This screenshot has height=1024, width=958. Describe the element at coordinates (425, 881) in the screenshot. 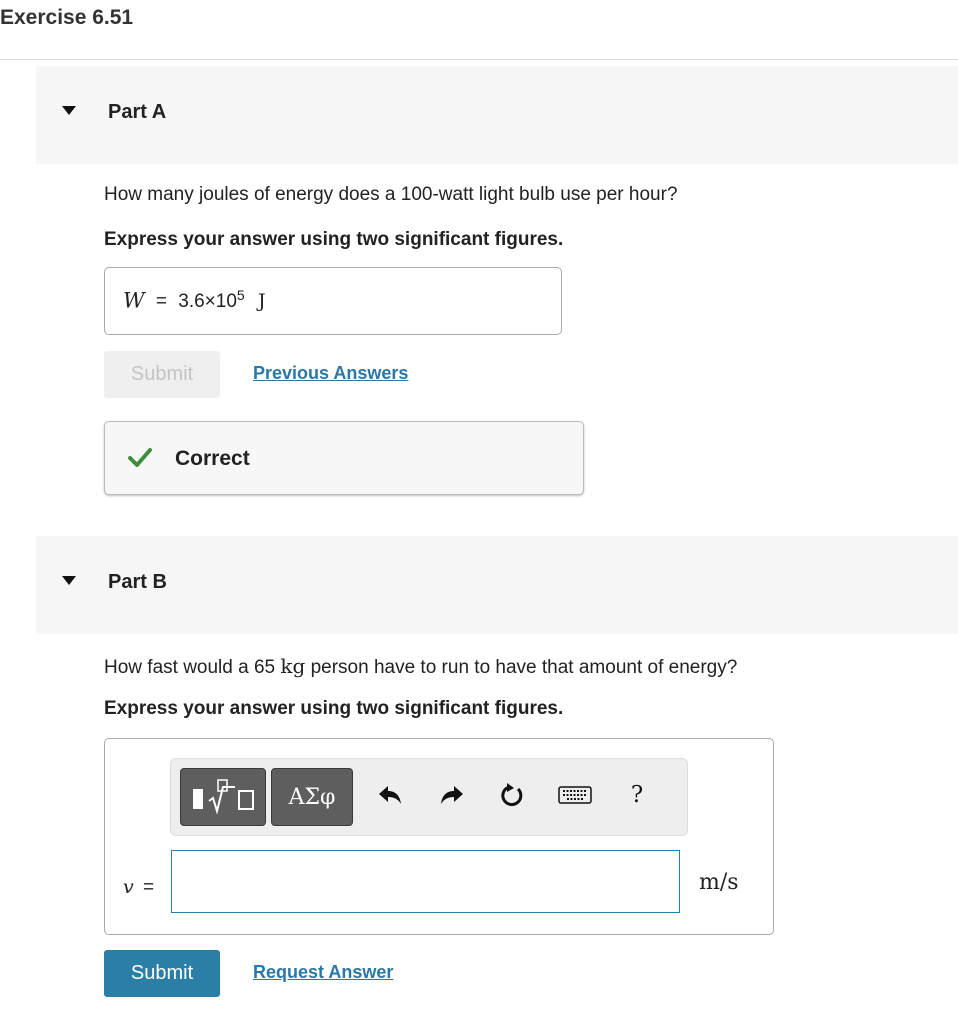

I see `velocity-input` at that location.